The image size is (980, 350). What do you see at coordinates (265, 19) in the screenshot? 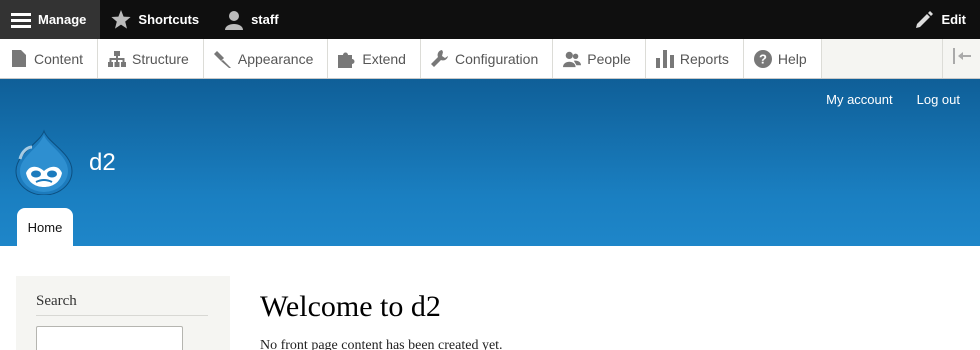
I see `user-label: staff` at bounding box center [265, 19].